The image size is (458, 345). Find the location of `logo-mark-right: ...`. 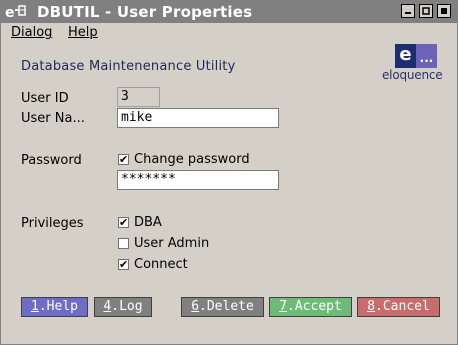

logo-mark-right: ... is located at coordinates (426, 56).